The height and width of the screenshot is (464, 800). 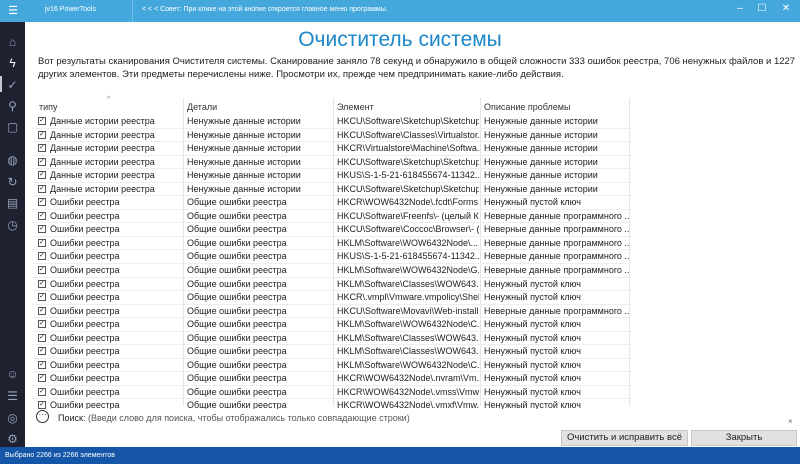 I want to click on clock-icon: ◷, so click(x=12, y=225).